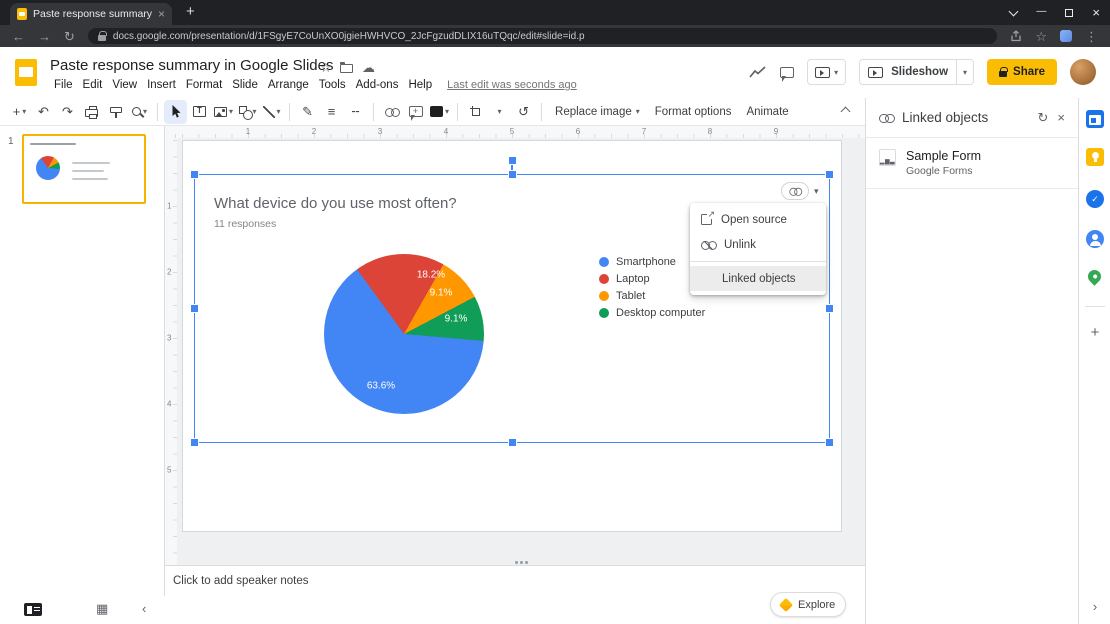  What do you see at coordinates (91, 112) in the screenshot?
I see `print-button` at bounding box center [91, 112].